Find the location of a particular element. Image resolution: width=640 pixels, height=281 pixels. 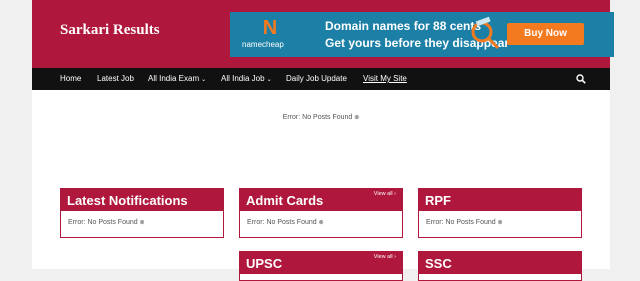

nav-item-latest-job: Latest Job is located at coordinates (115, 79).